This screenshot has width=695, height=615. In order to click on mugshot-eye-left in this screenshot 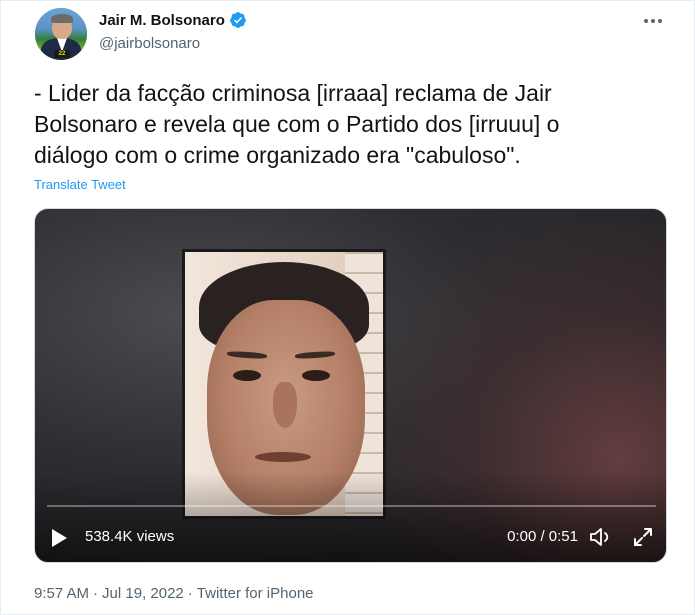, I will do `click(247, 375)`.